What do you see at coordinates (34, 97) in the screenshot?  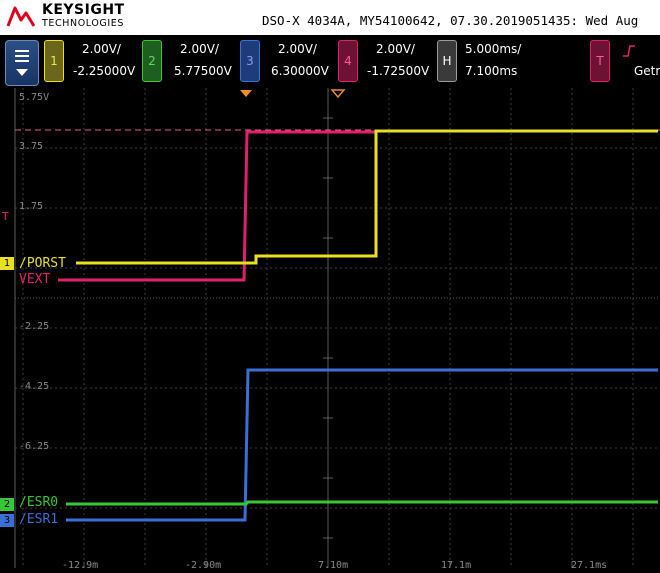 I see `y-label-0: 5.75V` at bounding box center [34, 97].